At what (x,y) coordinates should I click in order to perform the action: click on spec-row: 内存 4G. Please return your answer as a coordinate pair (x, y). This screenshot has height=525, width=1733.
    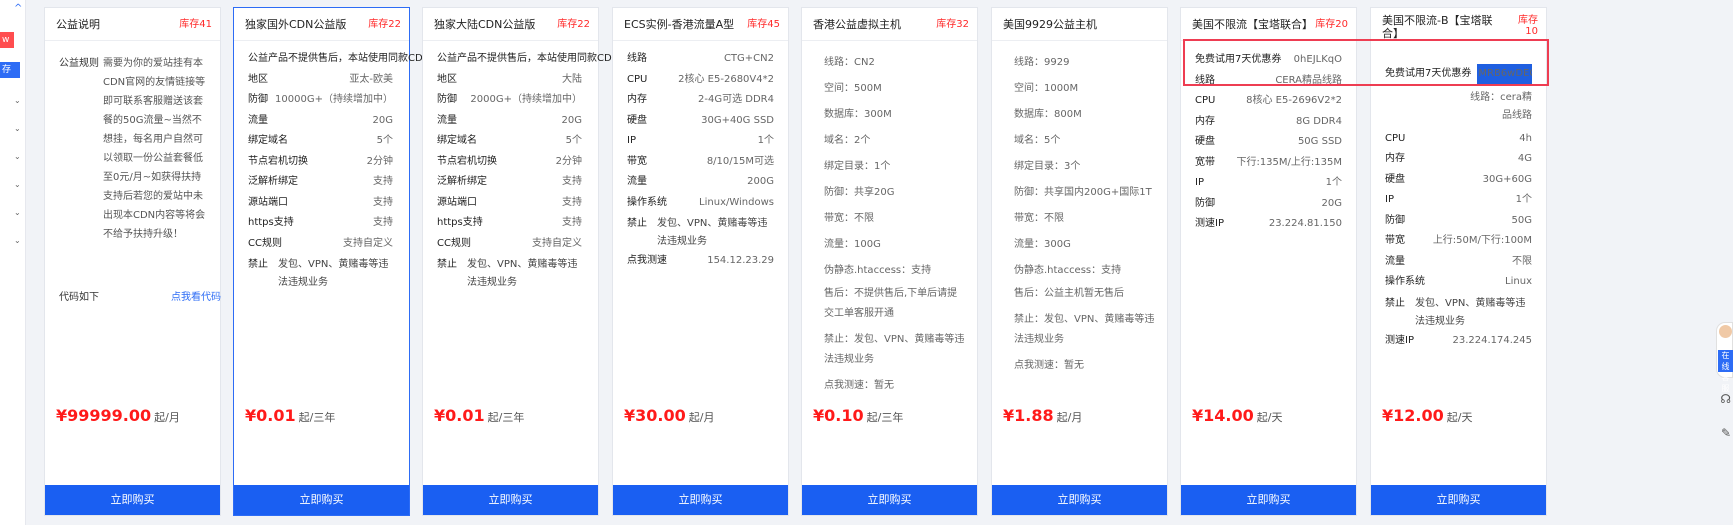
    Looking at the image, I should click on (1458, 159).